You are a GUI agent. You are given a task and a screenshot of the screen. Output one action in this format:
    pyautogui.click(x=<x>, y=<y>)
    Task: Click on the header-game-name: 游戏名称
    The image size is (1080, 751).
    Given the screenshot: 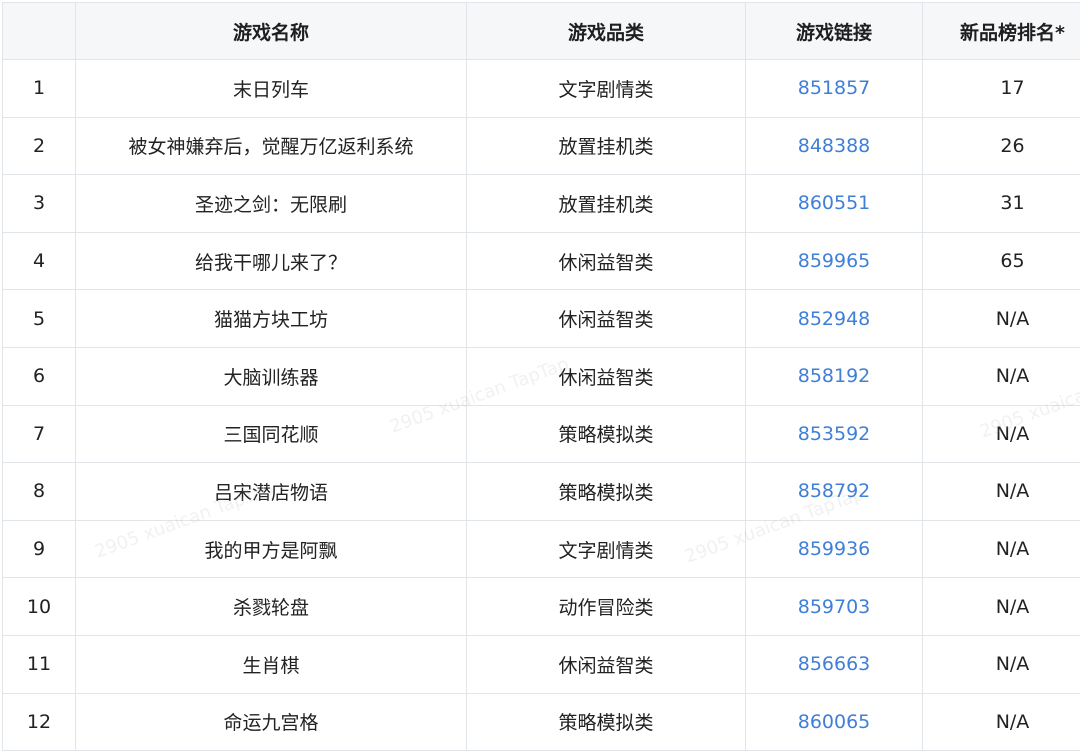 What is the action you would take?
    pyautogui.click(x=271, y=31)
    